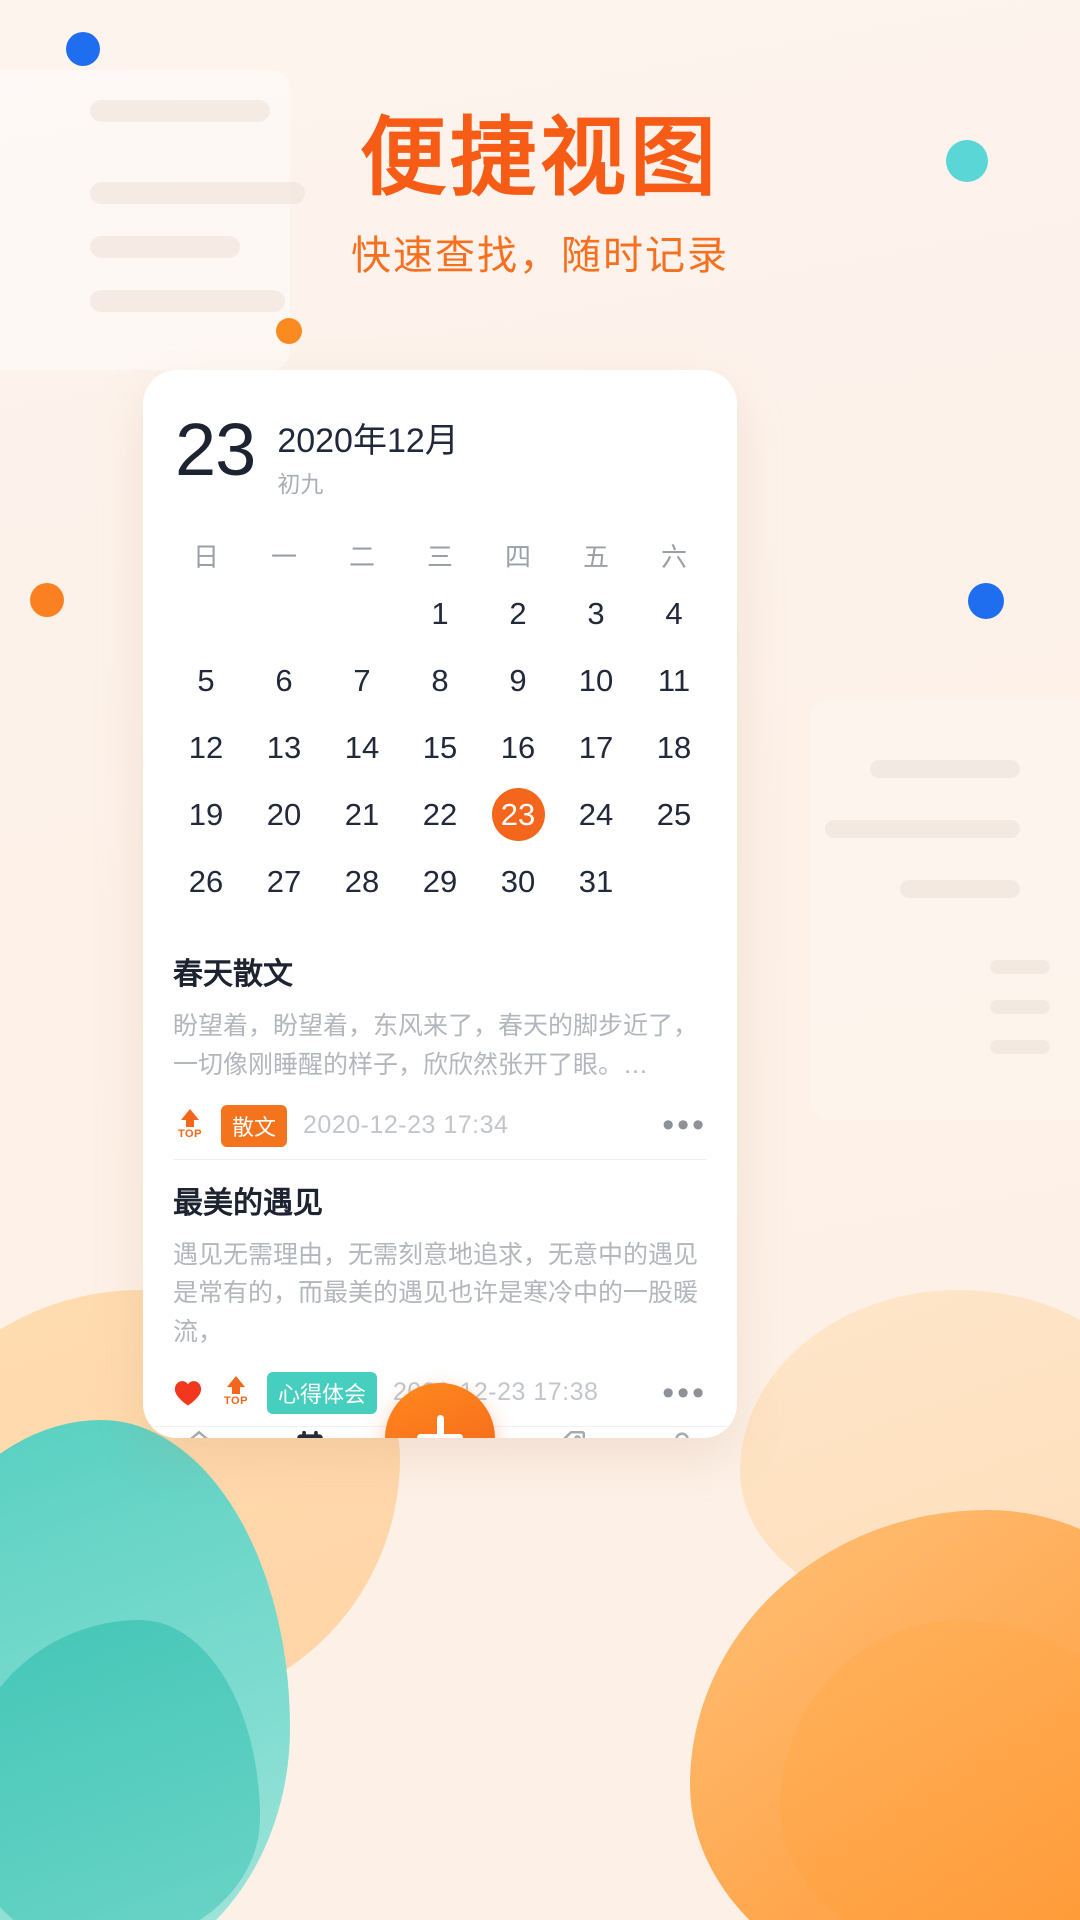  What do you see at coordinates (440, 551) in the screenshot?
I see `calendar-weekday-row: 日一二三四五六` at bounding box center [440, 551].